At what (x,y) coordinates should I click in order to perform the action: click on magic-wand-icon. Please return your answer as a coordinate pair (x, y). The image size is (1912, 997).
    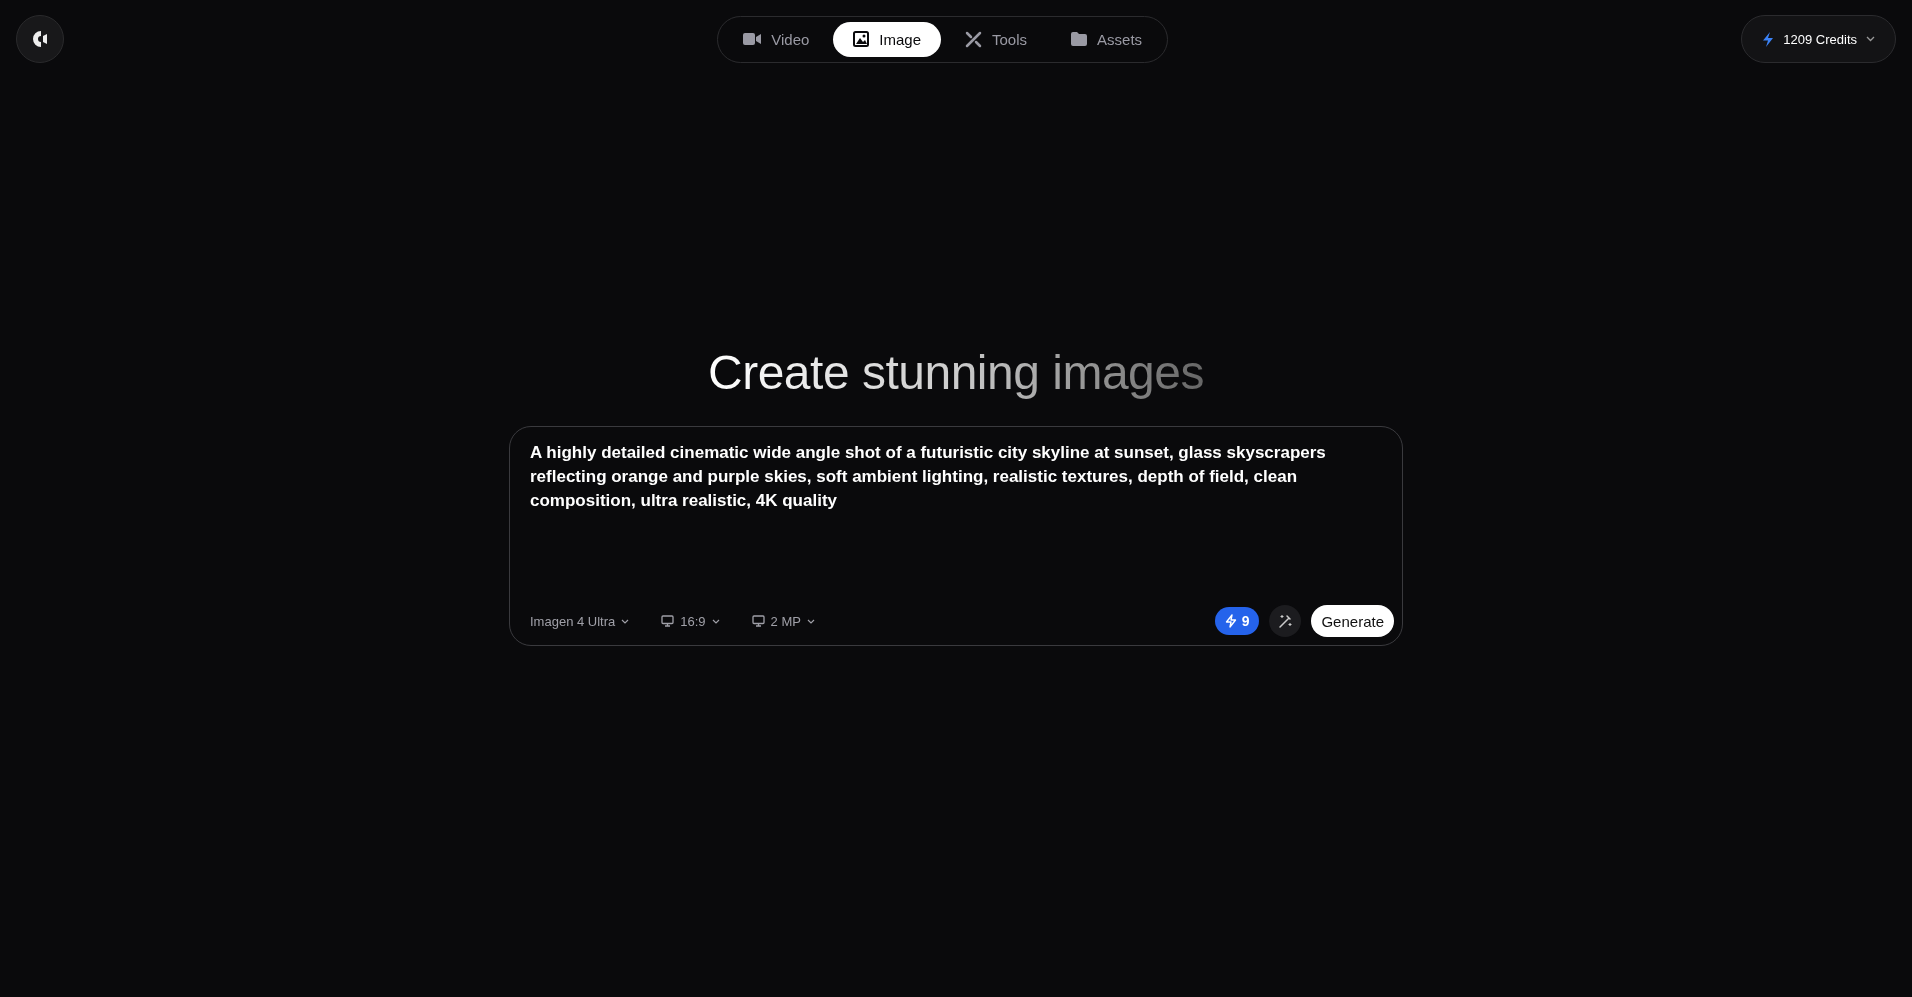
    Looking at the image, I should click on (1285, 621).